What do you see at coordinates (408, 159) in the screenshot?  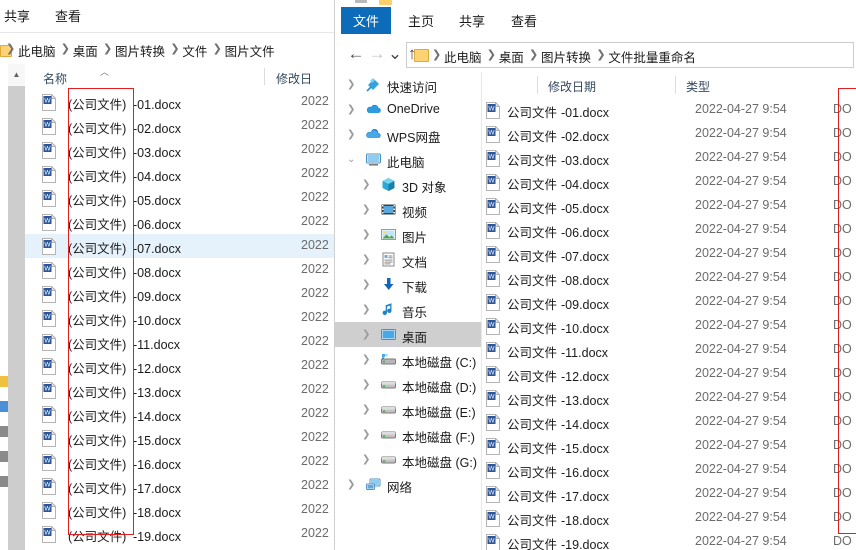 I see `nav-item-3: ⌄ 此电脑` at bounding box center [408, 159].